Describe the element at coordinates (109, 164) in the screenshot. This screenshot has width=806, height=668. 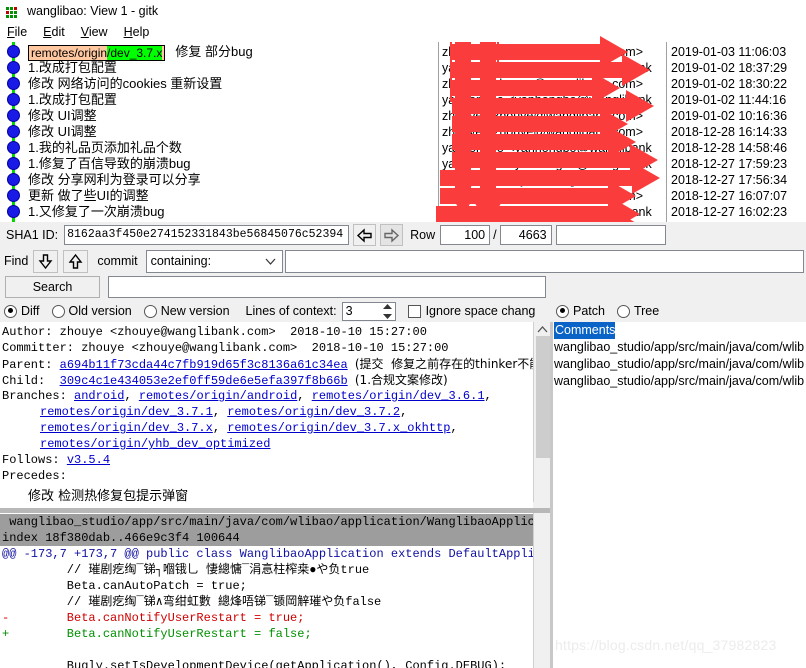
I see `commit-row-subject: 1.修复了百信导致的崩溃bug` at that location.